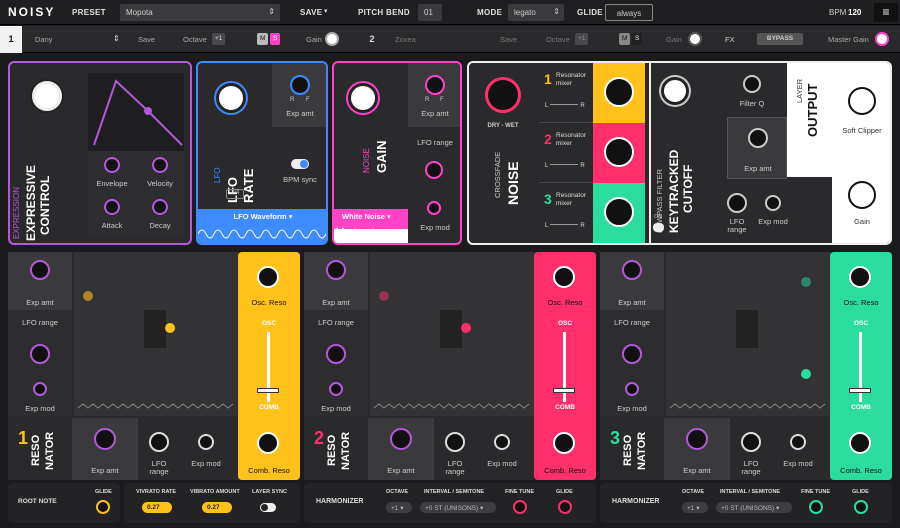 Image resolution: width=900 pixels, height=528 pixels. Describe the element at coordinates (157, 507) in the screenshot. I see `vibrato-rate-slider: 0.27` at that location.